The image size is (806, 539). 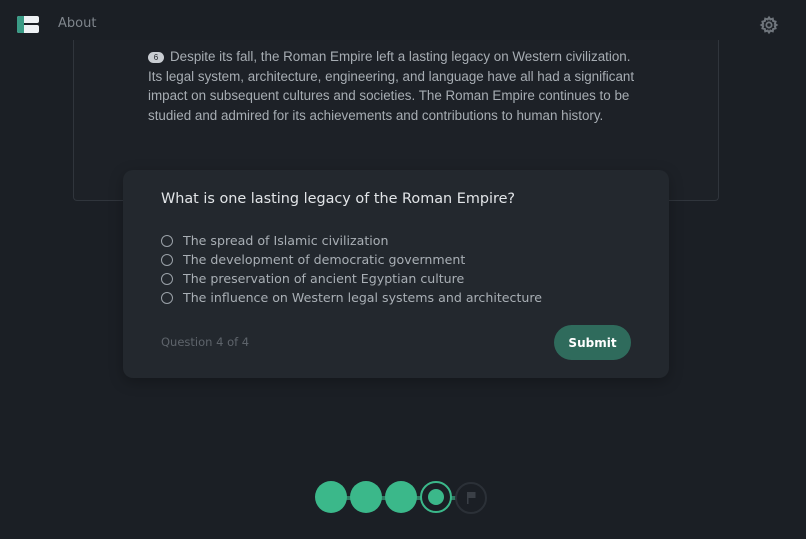 What do you see at coordinates (592, 342) in the screenshot?
I see `submit-button: Submit` at bounding box center [592, 342].